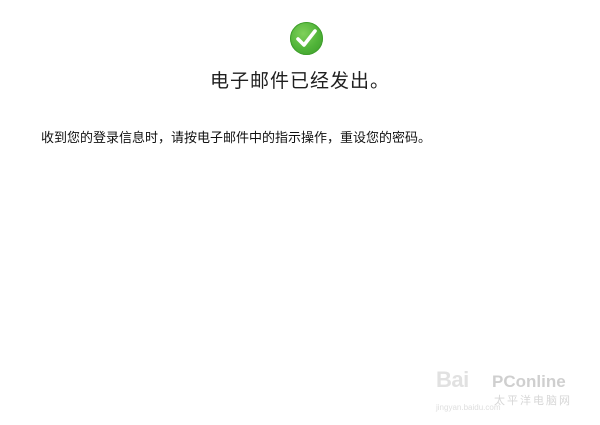  What do you see at coordinates (533, 400) in the screenshot?
I see `watermark-site-name-cn: 太平洋电脑网` at bounding box center [533, 400].